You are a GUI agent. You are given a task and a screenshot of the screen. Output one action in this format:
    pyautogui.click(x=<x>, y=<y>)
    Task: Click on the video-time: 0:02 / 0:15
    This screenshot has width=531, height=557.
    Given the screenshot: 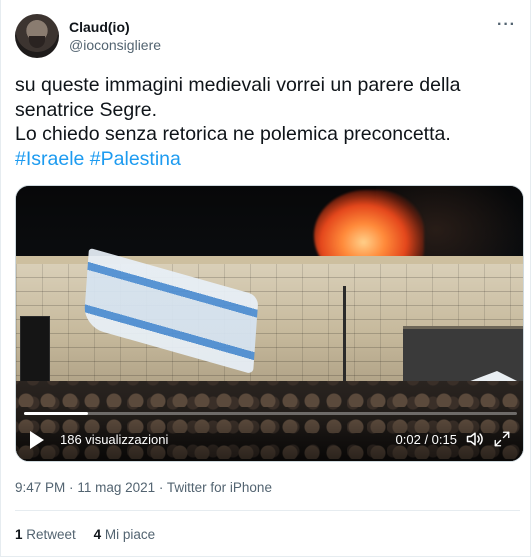 What is the action you would take?
    pyautogui.click(x=426, y=439)
    